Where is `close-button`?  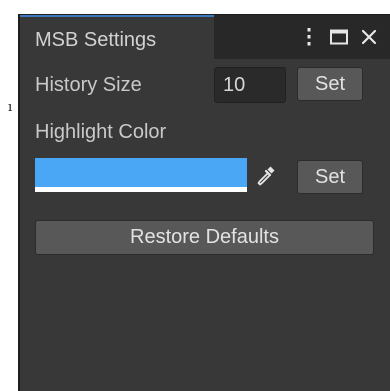
close-button is located at coordinates (369, 37).